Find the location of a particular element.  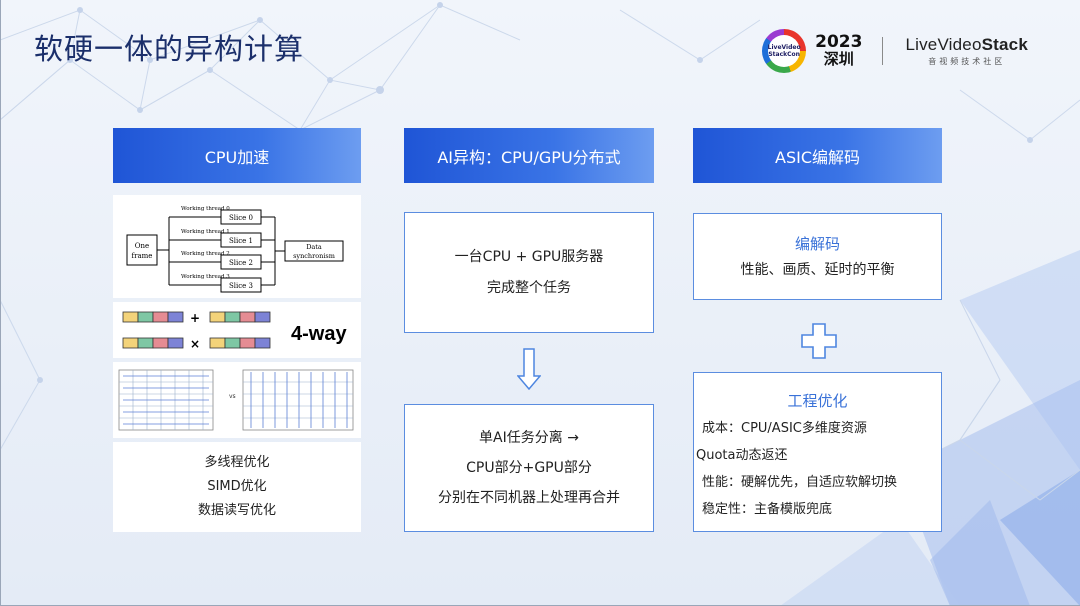

conference-year: 2023 is located at coordinates (839, 42).